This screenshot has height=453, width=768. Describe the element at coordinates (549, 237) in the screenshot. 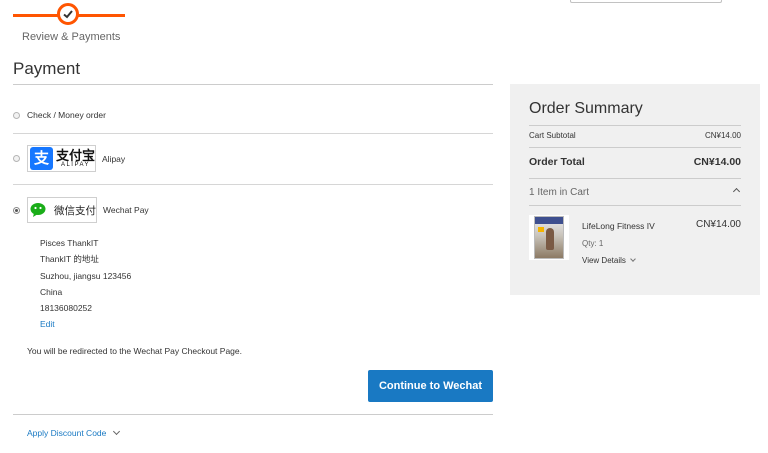

I see `product-thumbnail` at that location.